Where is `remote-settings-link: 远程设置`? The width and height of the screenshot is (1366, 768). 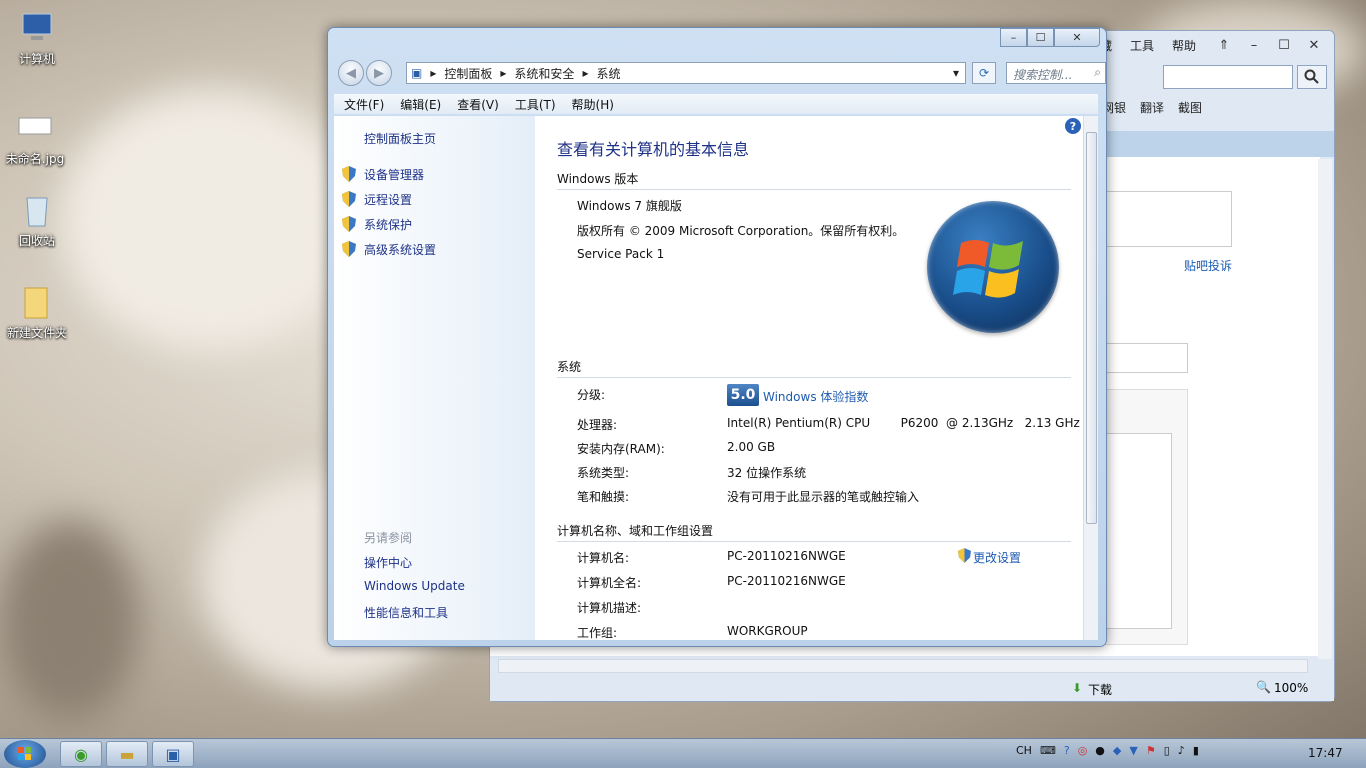
remote-settings-link: 远程设置 is located at coordinates (388, 199).